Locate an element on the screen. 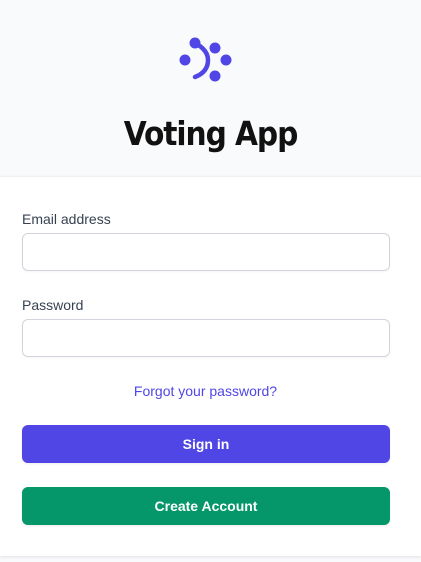  password-label: Password is located at coordinates (53, 305).